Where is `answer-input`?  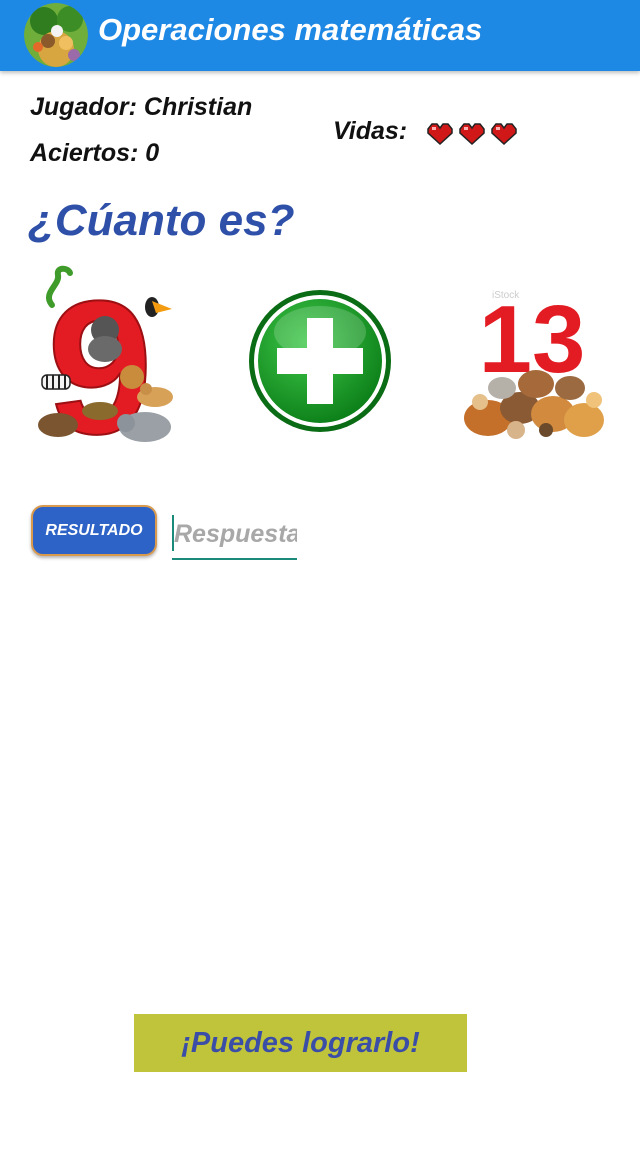
answer-input is located at coordinates (234, 537).